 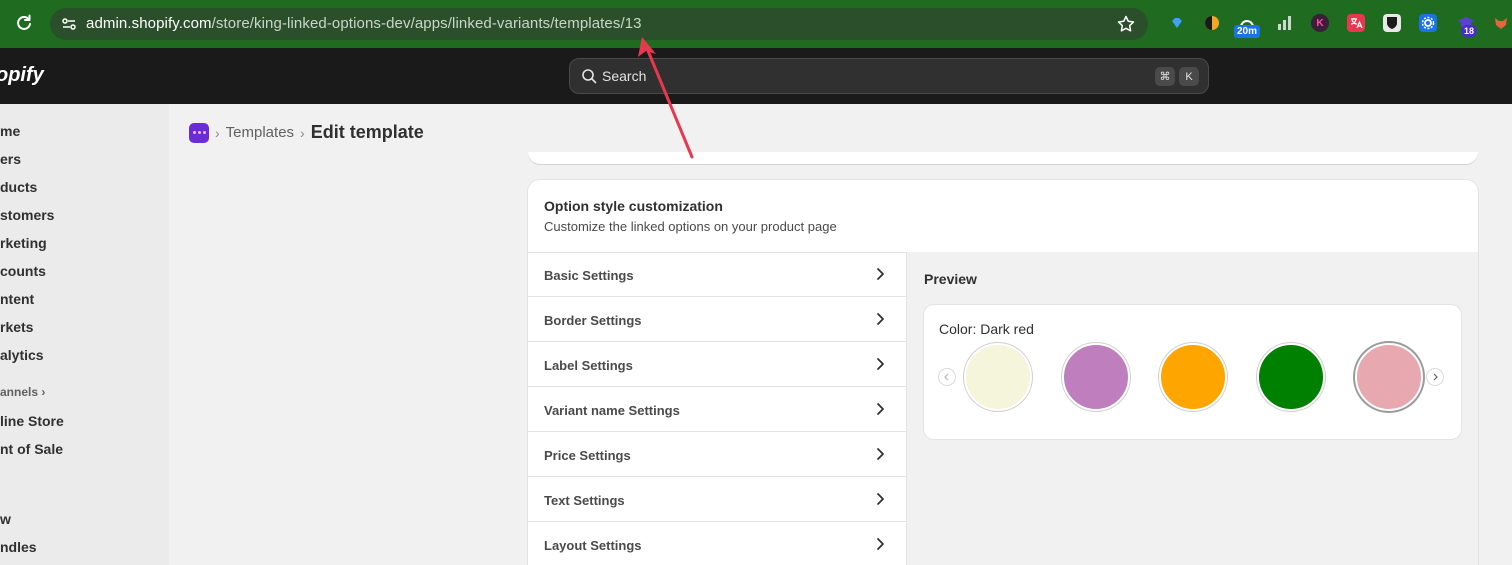 I want to click on app-icon, so click(x=199, y=132).